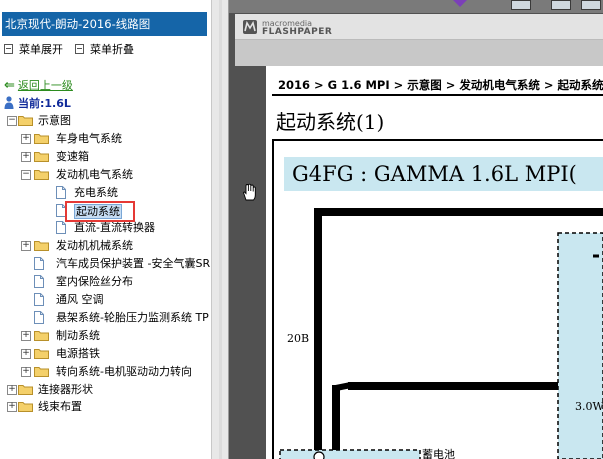 Image resolution: width=603 pixels, height=459 pixels. I want to click on label-3w: 3.0W, so click(589, 406).